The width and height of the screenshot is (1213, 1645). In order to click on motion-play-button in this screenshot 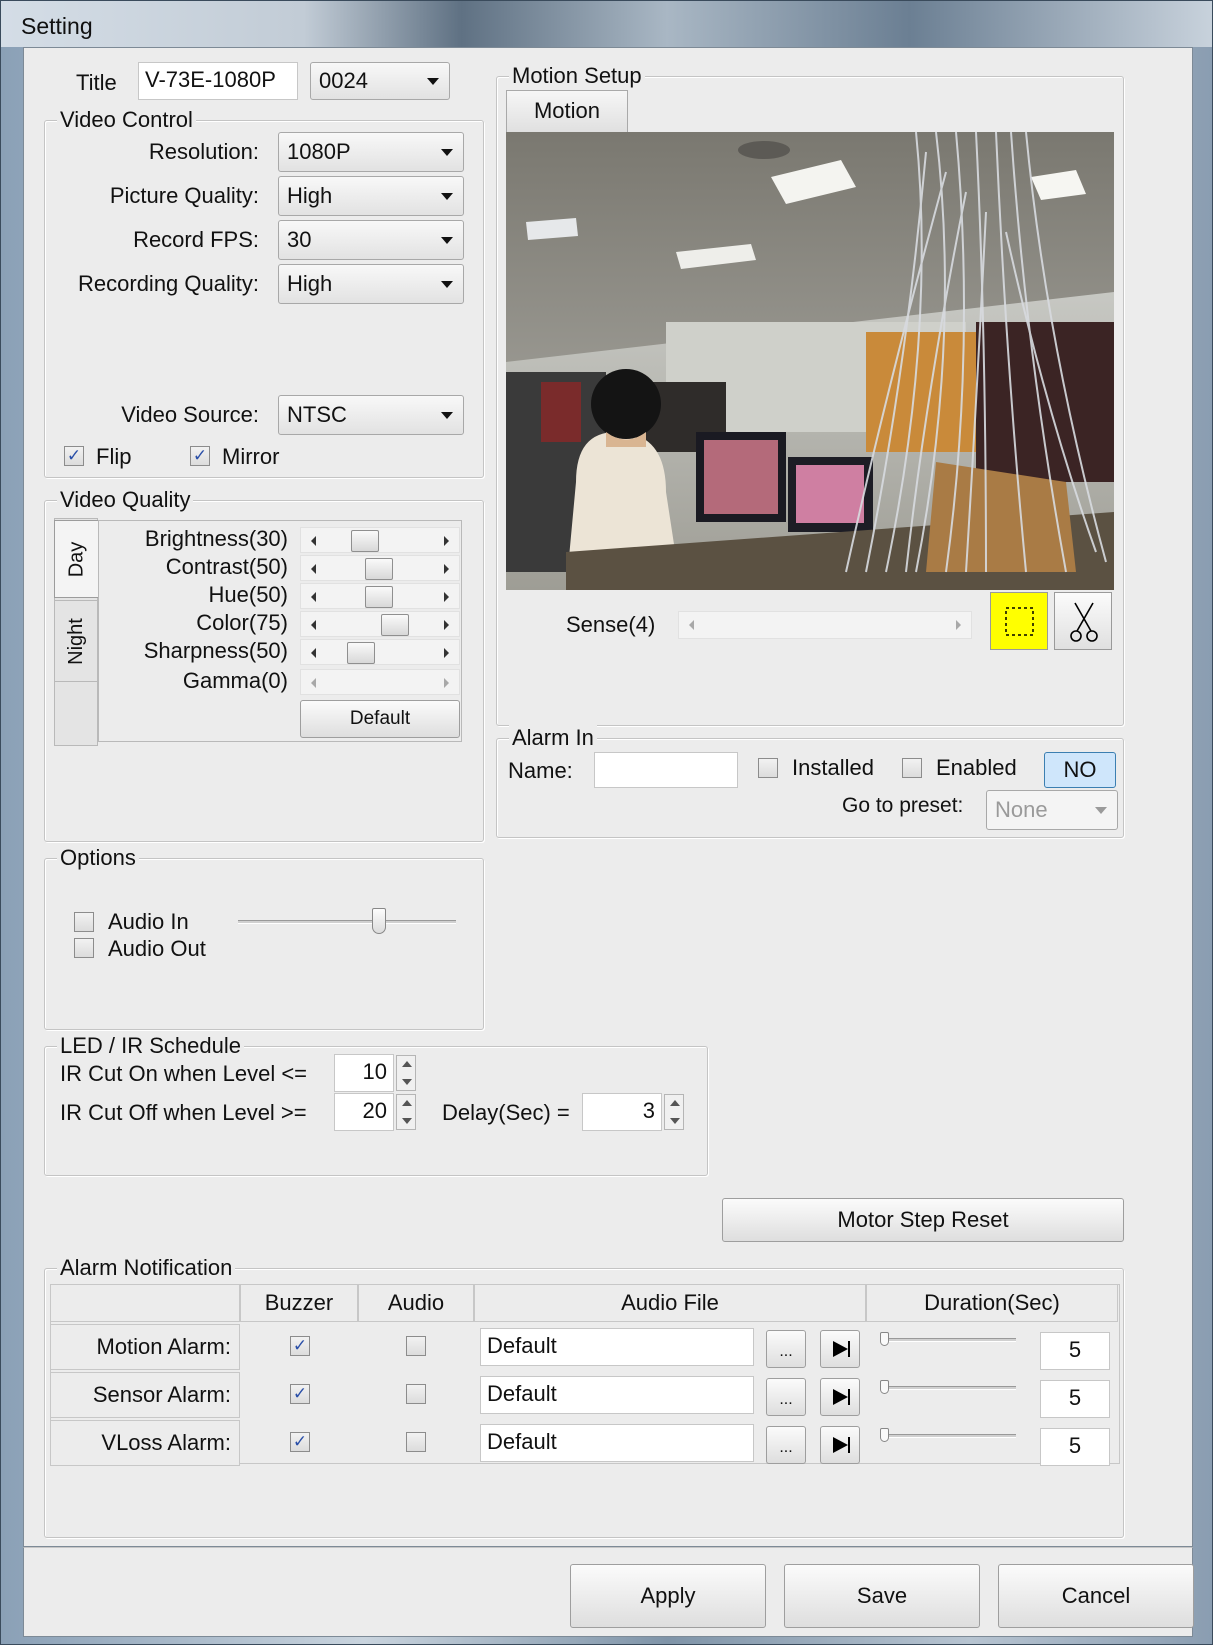, I will do `click(840, 1349)`.